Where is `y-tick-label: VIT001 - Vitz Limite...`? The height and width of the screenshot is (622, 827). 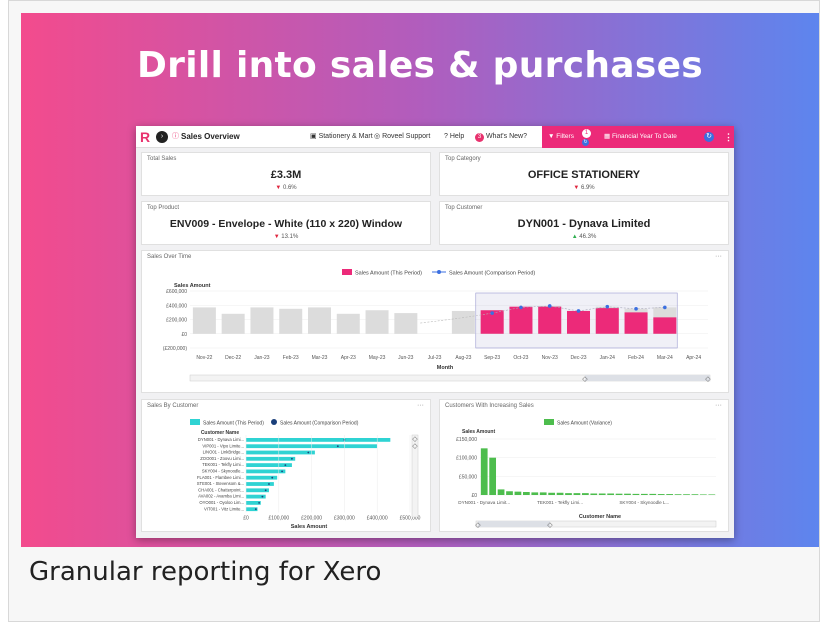
y-tick-label: VIT001 - Vitz Limite... is located at coordinates (224, 508).